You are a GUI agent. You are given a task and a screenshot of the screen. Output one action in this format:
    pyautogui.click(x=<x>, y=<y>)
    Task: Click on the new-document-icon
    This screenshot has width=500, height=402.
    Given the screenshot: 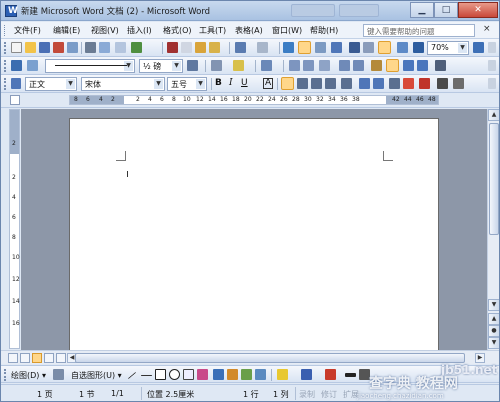 What is the action you would take?
    pyautogui.click(x=16, y=47)
    